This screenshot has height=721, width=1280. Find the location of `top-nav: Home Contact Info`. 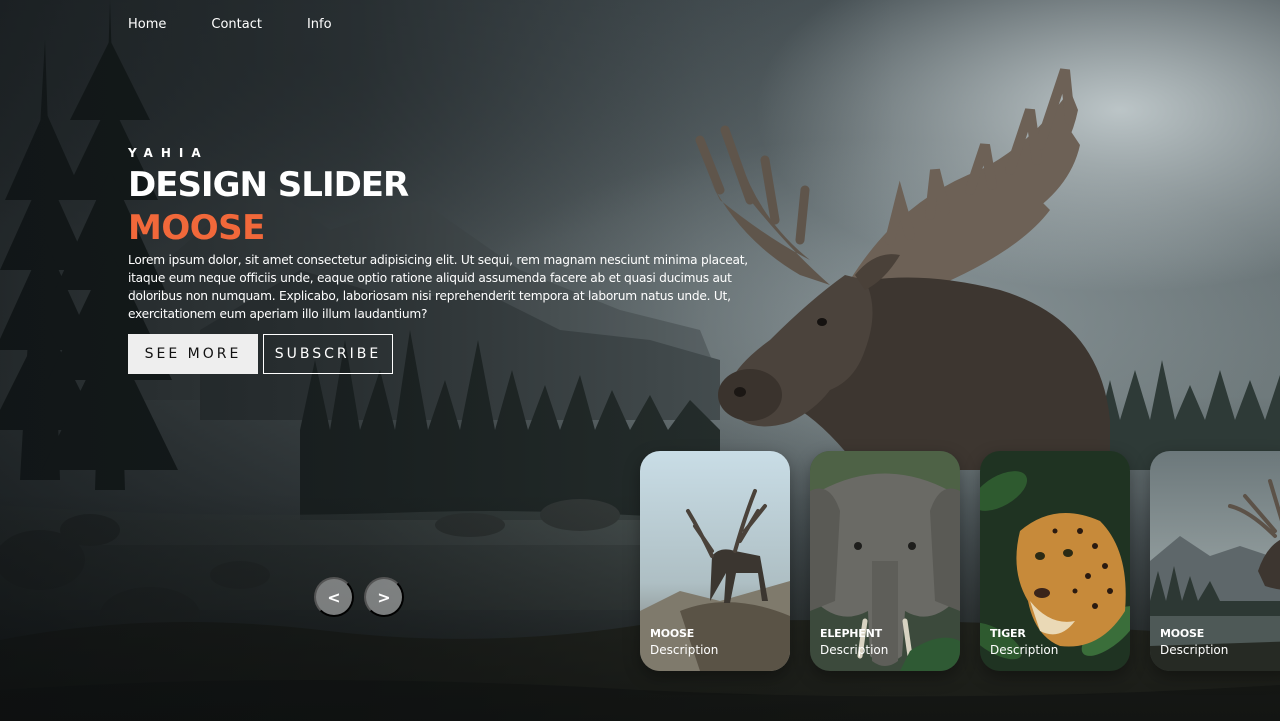

top-nav: Home Contact Info is located at coordinates (252, 25).